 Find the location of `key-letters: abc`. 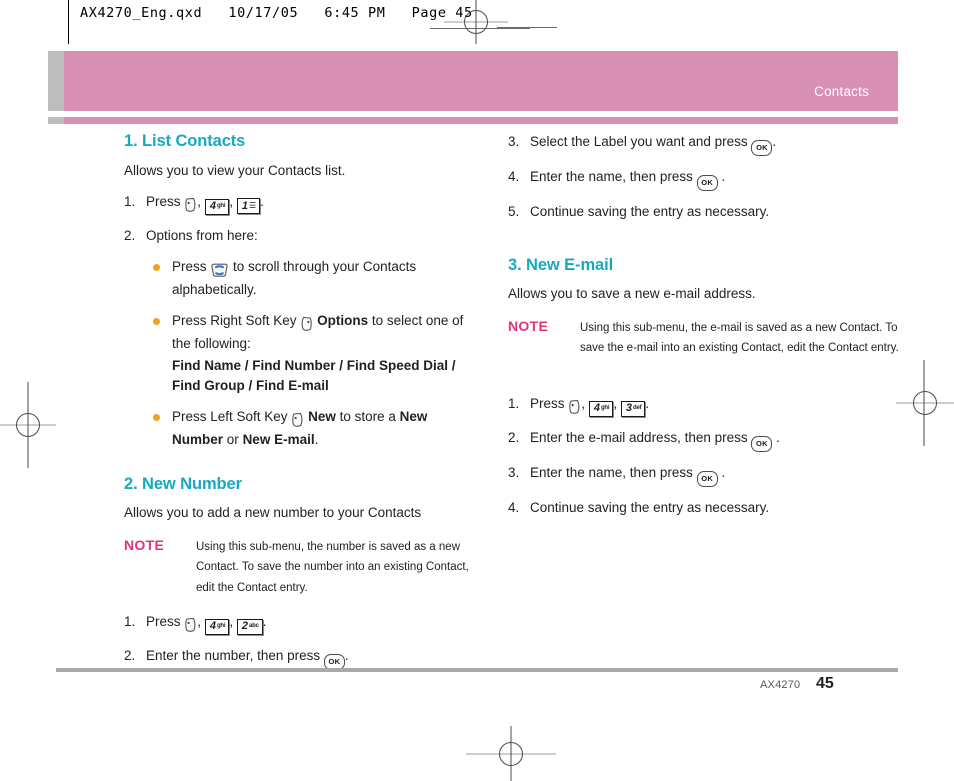

key-letters: abc is located at coordinates (254, 626).